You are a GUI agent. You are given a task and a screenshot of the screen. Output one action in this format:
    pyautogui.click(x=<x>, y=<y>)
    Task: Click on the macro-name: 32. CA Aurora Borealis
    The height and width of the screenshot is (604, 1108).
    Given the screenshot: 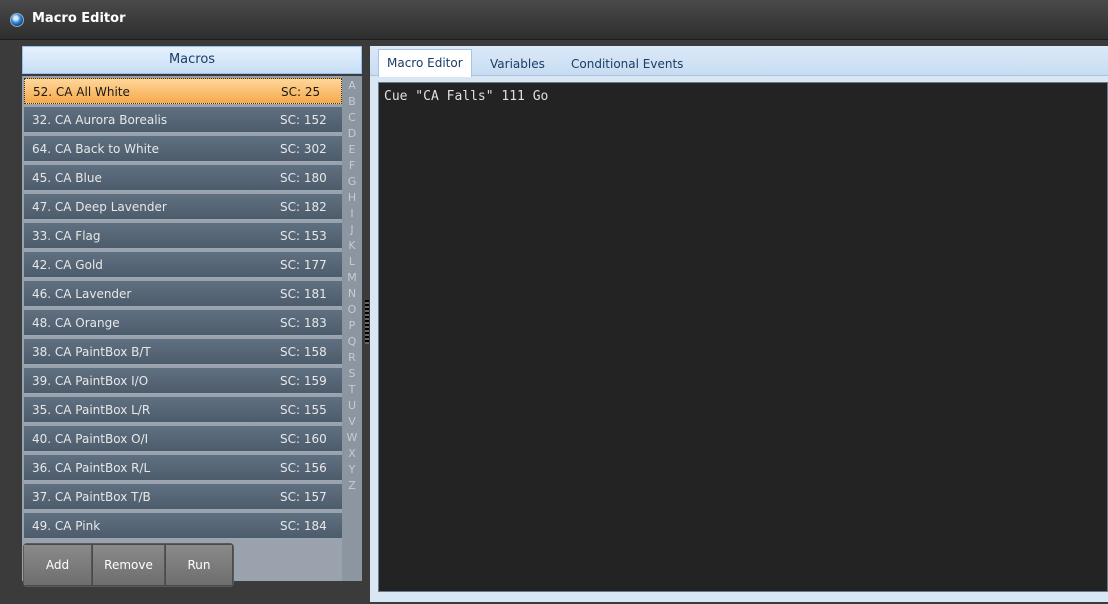 What is the action you would take?
    pyautogui.click(x=100, y=120)
    